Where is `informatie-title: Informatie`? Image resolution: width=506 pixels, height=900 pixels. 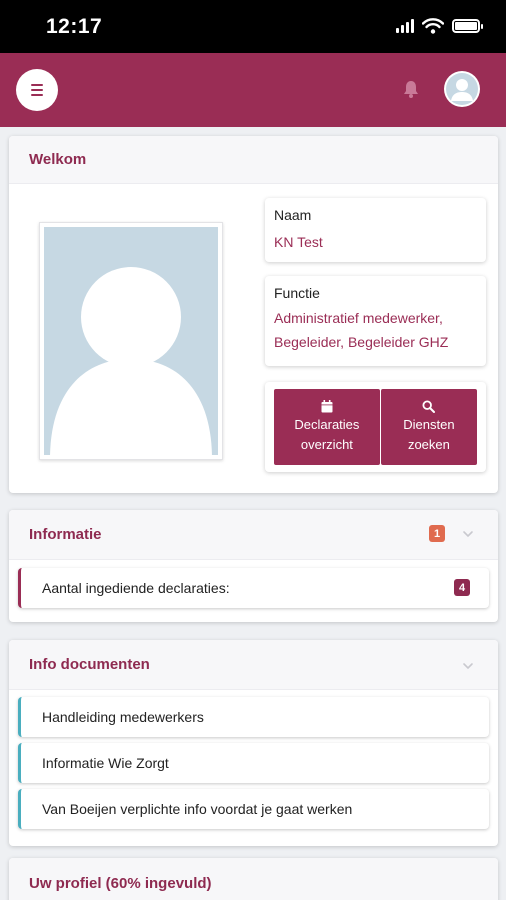 informatie-title: Informatie is located at coordinates (65, 534).